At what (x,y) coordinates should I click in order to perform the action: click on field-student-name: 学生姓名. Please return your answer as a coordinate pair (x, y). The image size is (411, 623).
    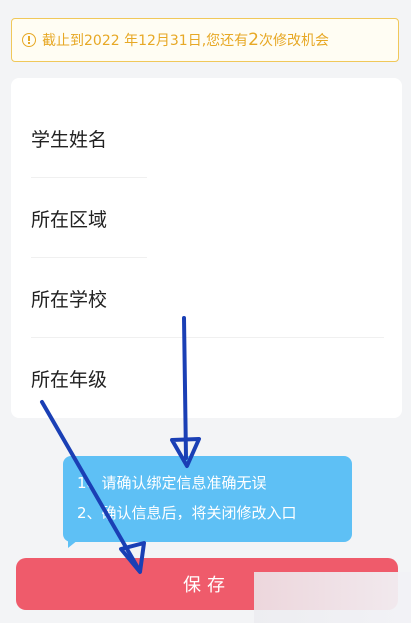
    Looking at the image, I should click on (208, 138).